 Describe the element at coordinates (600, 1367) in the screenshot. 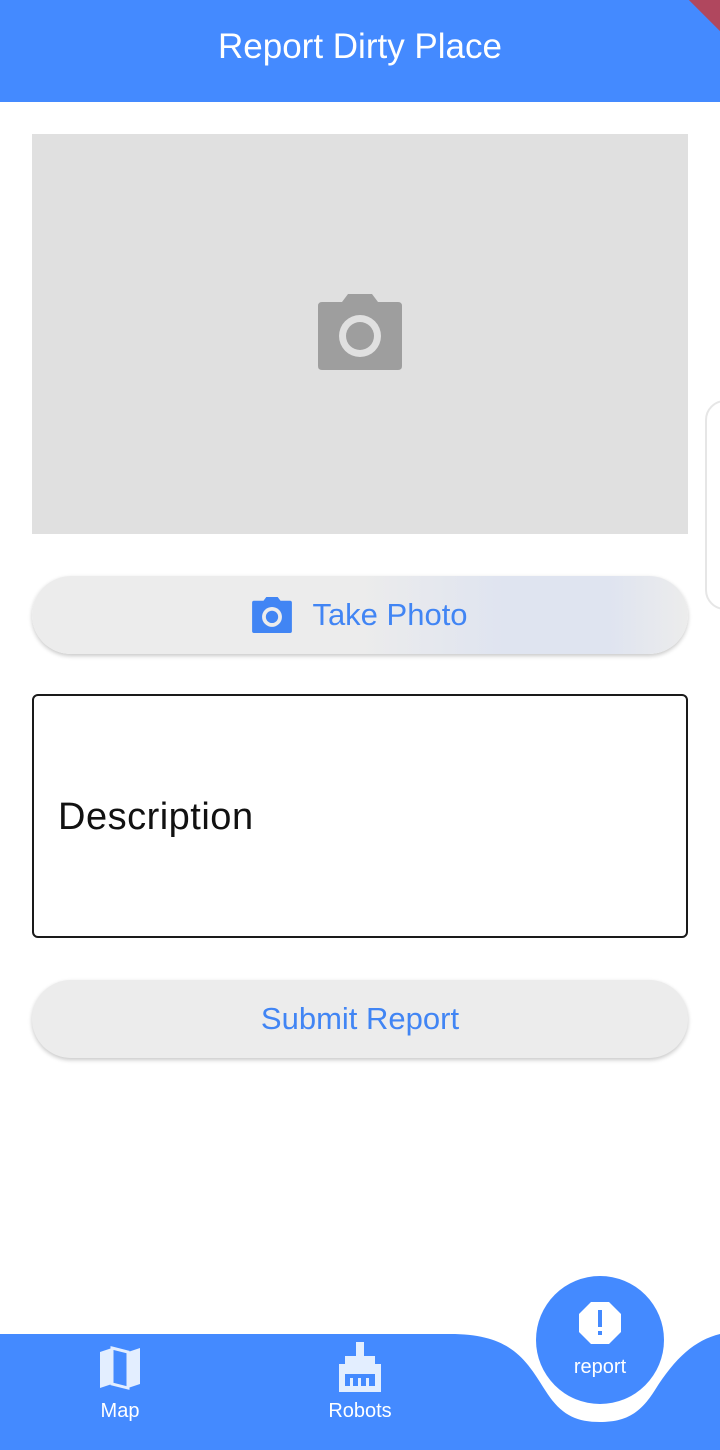

I see `report-fab-label: report` at that location.